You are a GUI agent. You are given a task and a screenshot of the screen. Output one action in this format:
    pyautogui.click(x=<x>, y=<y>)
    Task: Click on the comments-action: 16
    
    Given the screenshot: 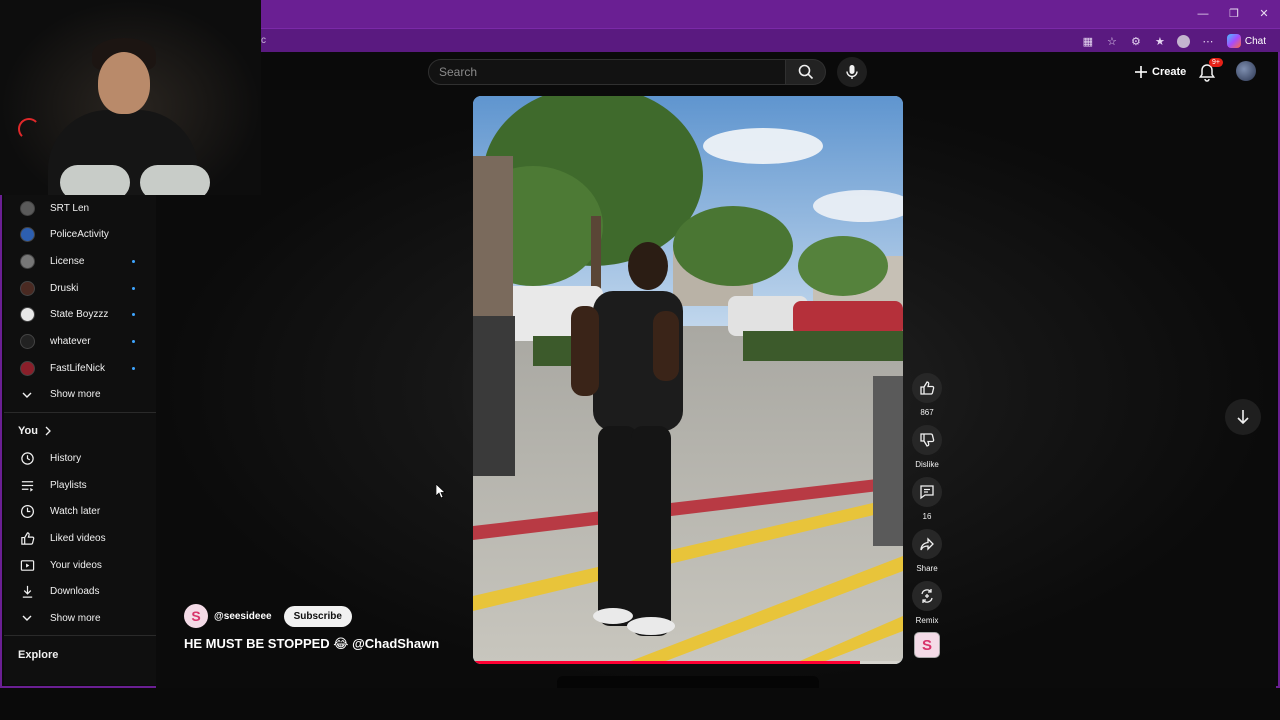 What is the action you would take?
    pyautogui.click(x=927, y=499)
    